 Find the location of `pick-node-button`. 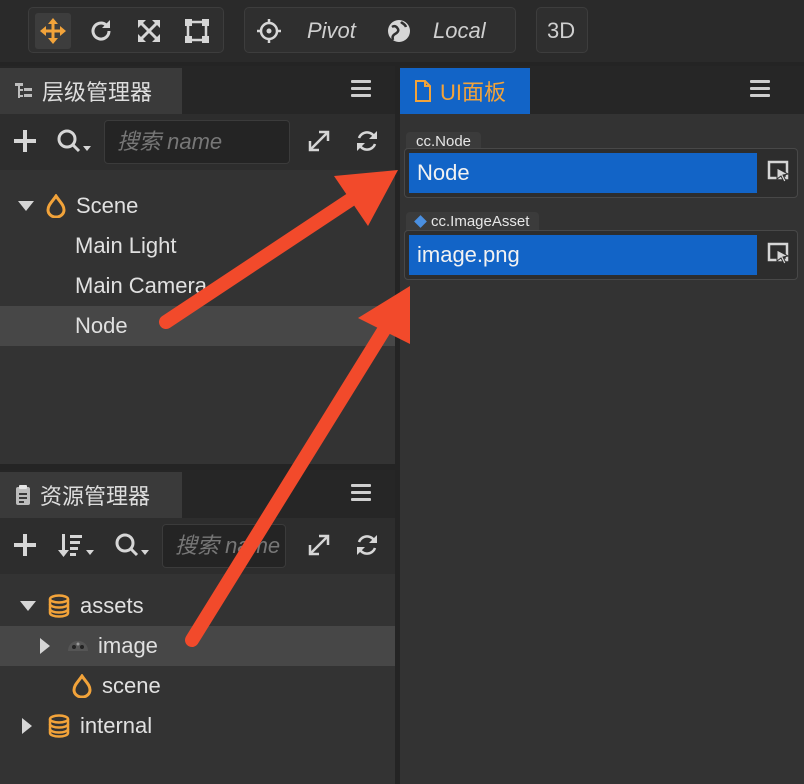

pick-node-button is located at coordinates (779, 172).